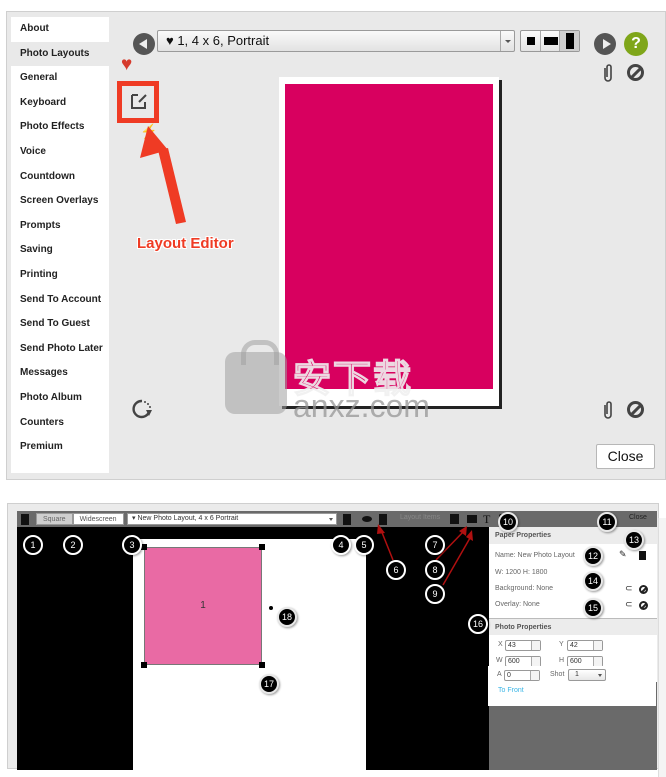  Describe the element at coordinates (126, 64) in the screenshot. I see `heart-icon: ♥` at that location.